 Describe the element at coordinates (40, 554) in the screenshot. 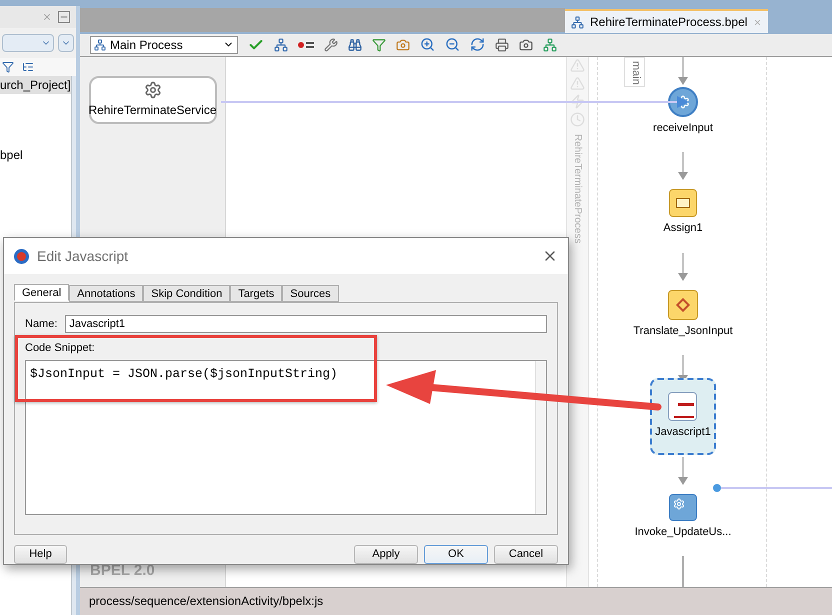

I see `dialog-button: Help` at that location.